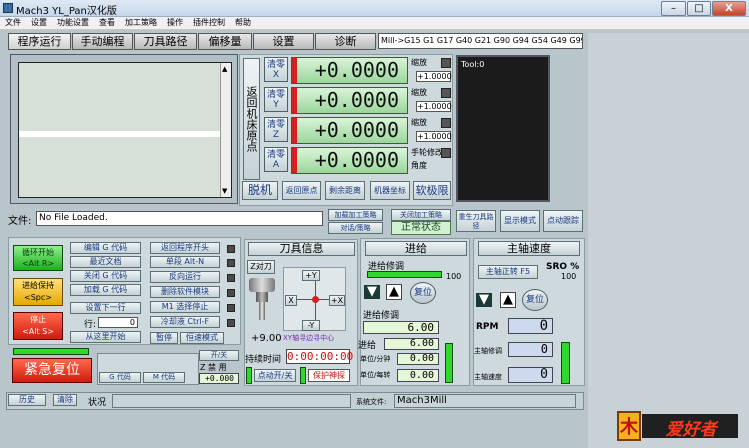 This screenshot has height=448, width=749. What do you see at coordinates (105, 290) in the screenshot?
I see `load-gcode-button: 加载 G 代码` at bounding box center [105, 290].